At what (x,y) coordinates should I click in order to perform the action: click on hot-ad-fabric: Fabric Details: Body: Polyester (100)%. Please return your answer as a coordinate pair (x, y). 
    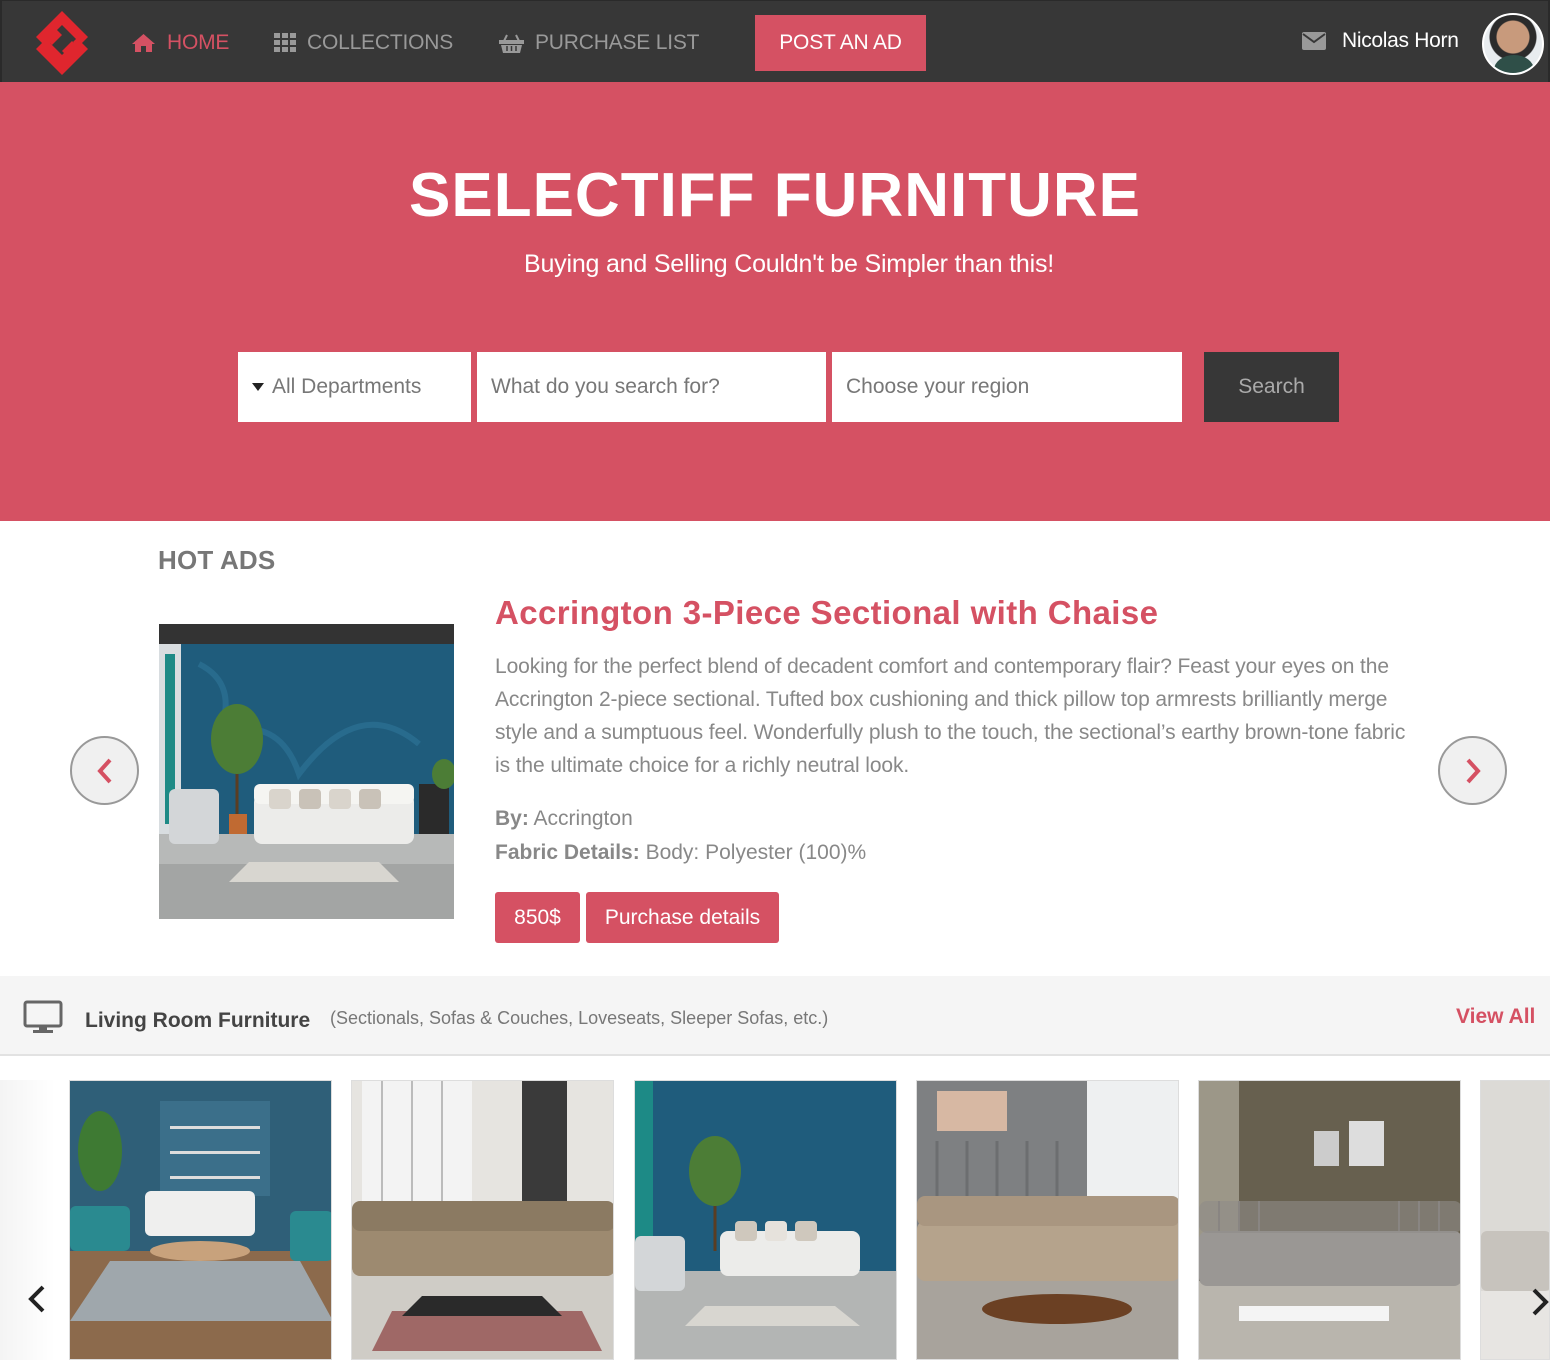
    Looking at the image, I should click on (680, 853).